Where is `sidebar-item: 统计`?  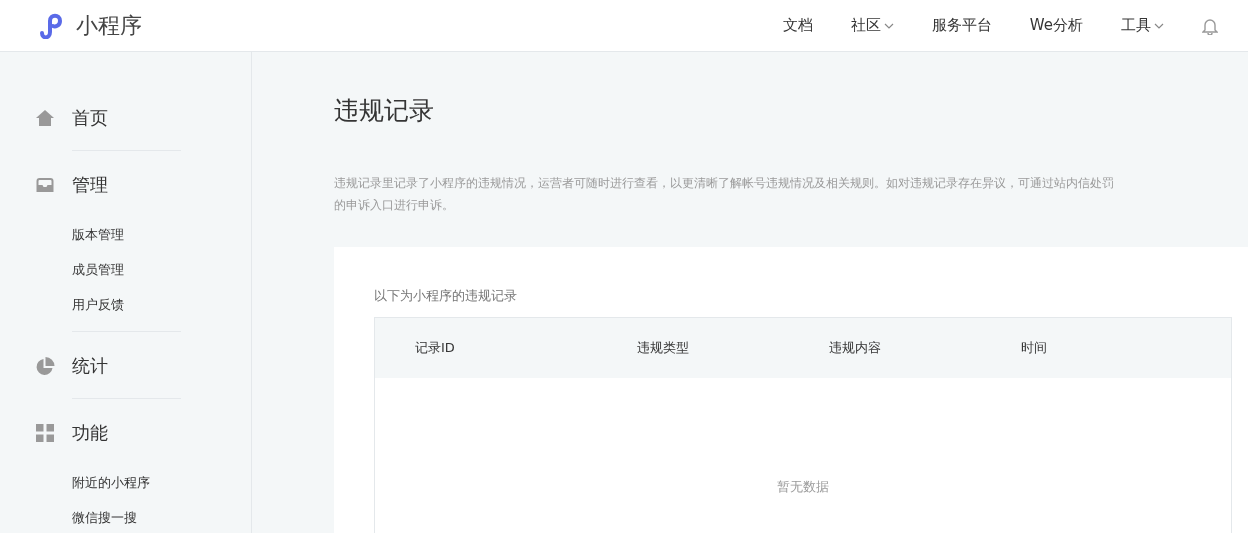
sidebar-item: 统计 is located at coordinates (90, 366).